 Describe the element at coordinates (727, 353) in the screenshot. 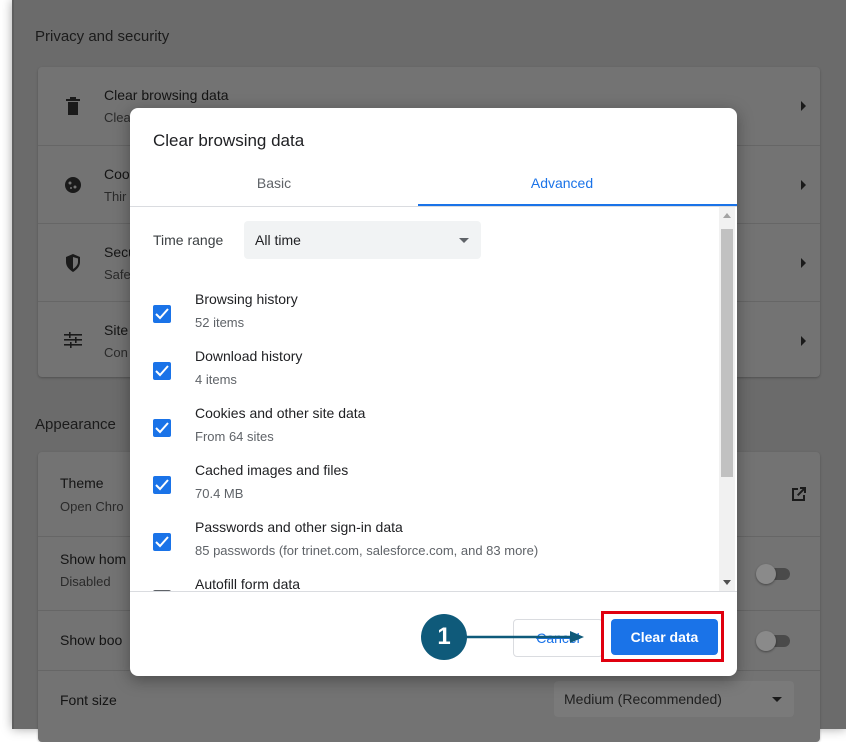

I see `scroll-thumb` at that location.